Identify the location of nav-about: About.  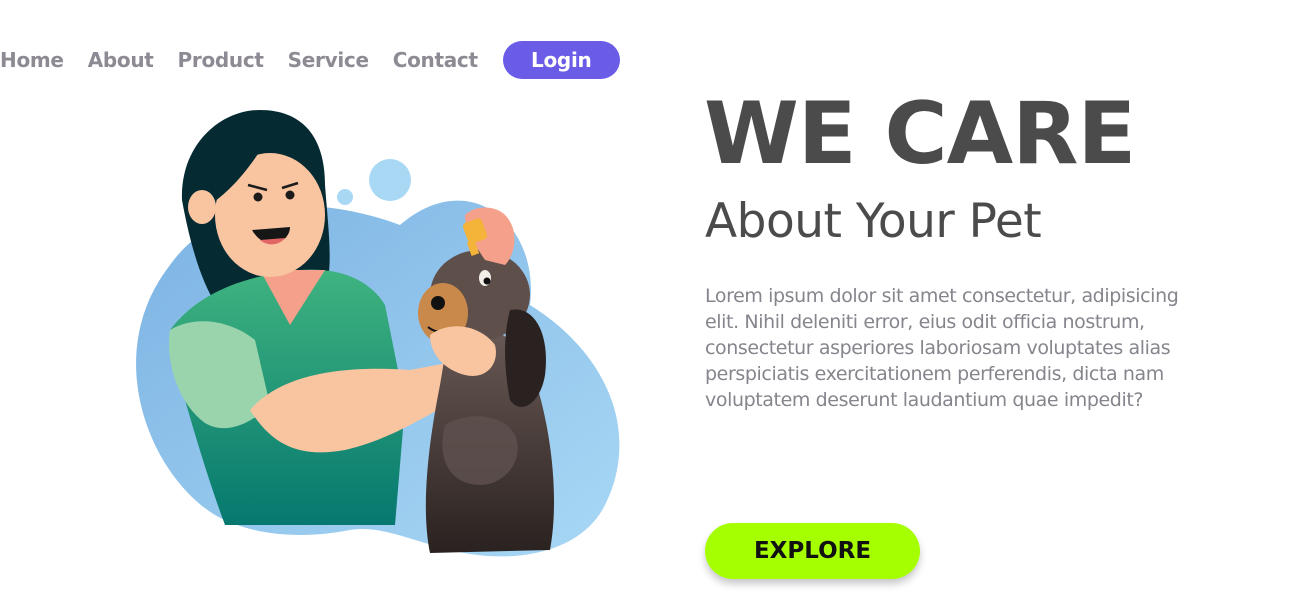
(121, 60).